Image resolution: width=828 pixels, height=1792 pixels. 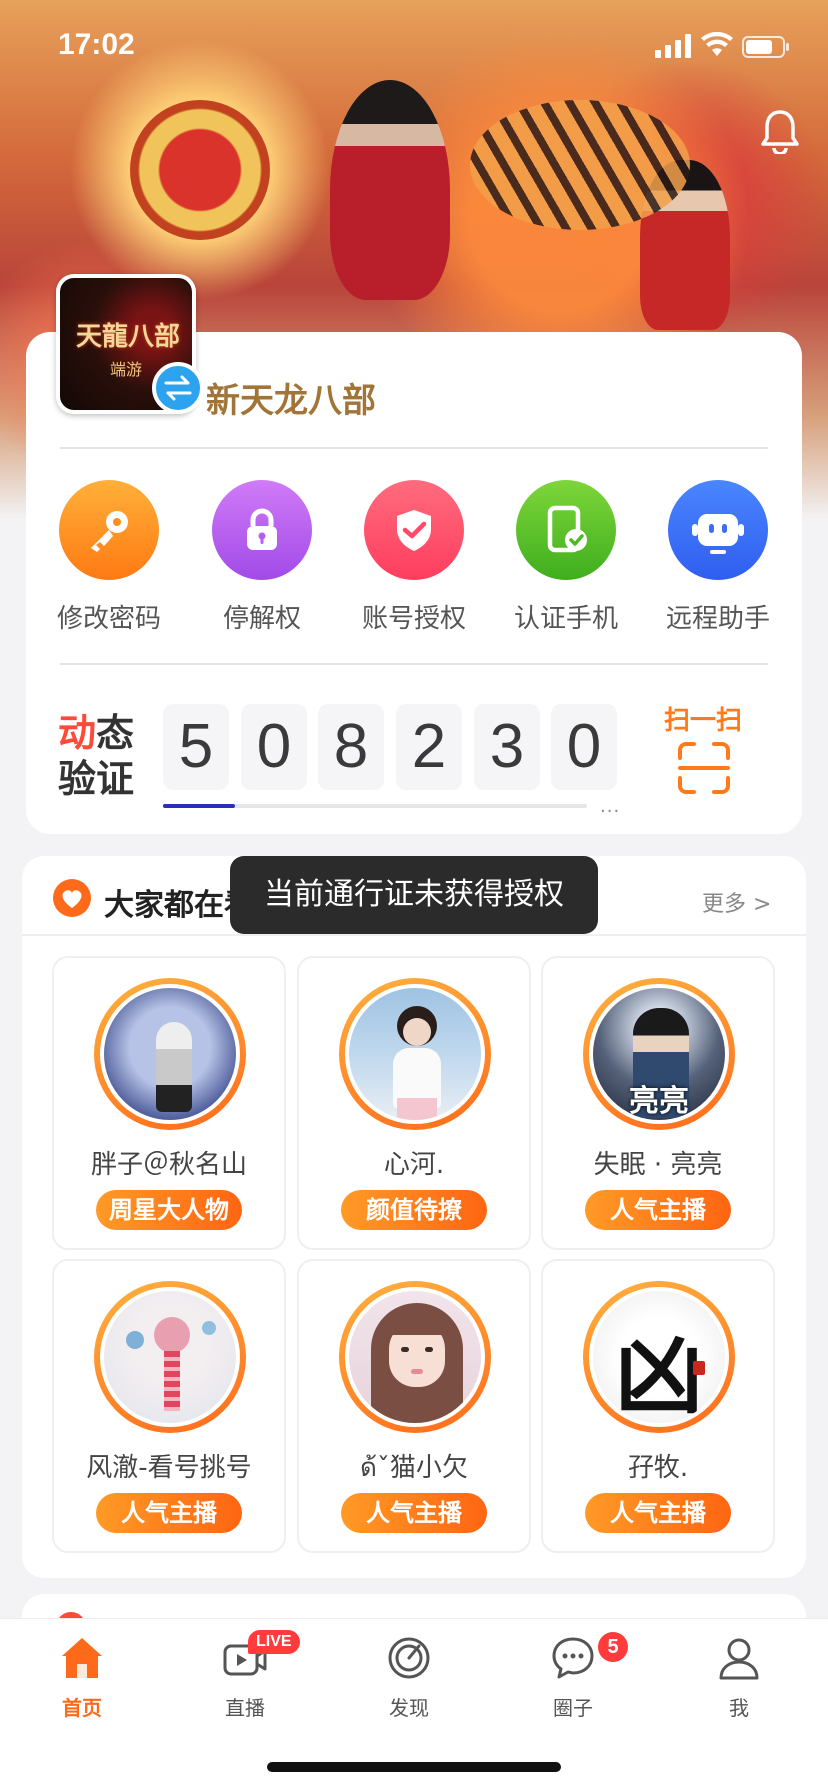 What do you see at coordinates (739, 1708) in the screenshot?
I see `tab-label: 我` at bounding box center [739, 1708].